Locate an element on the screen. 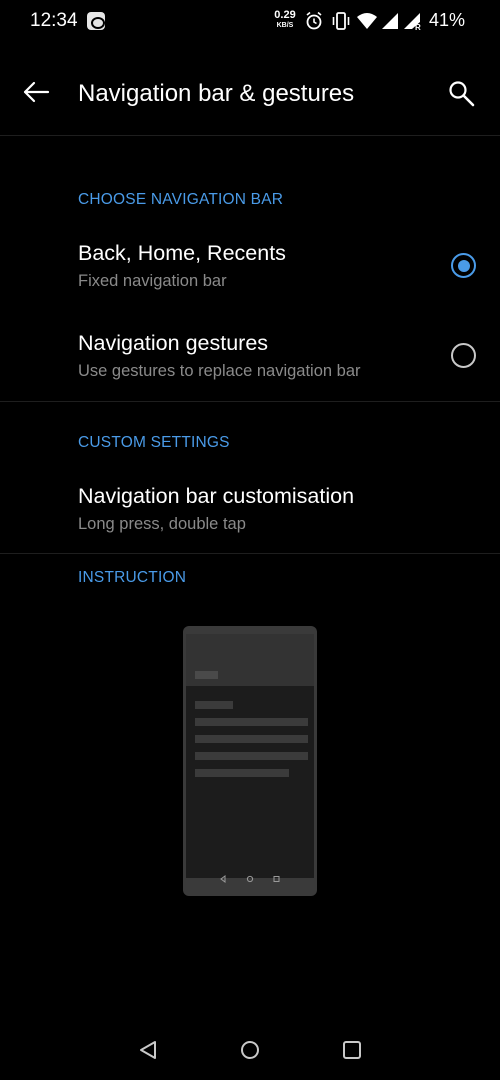 The width and height of the screenshot is (500, 1080). vibrate-icon is located at coordinates (341, 21).